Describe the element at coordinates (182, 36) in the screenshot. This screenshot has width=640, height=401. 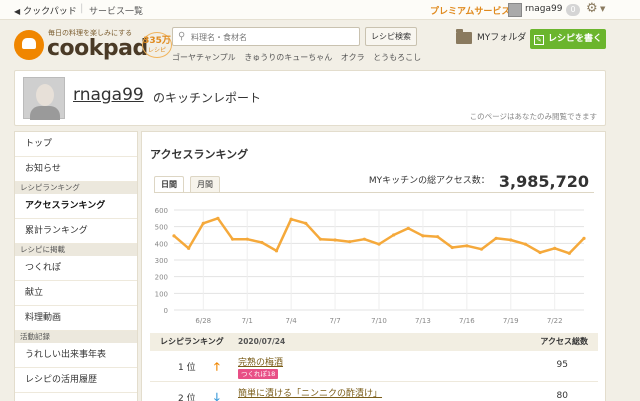
I see `search-icon: ⚲` at that location.